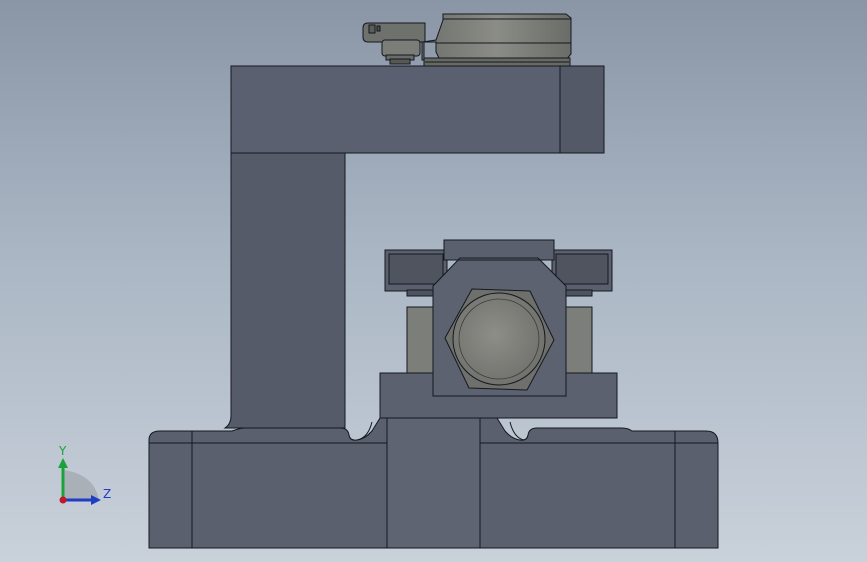 Image resolution: width=867 pixels, height=562 pixels. What do you see at coordinates (284, 290) in the screenshot?
I see `clamp-arm-column` at bounding box center [284, 290].